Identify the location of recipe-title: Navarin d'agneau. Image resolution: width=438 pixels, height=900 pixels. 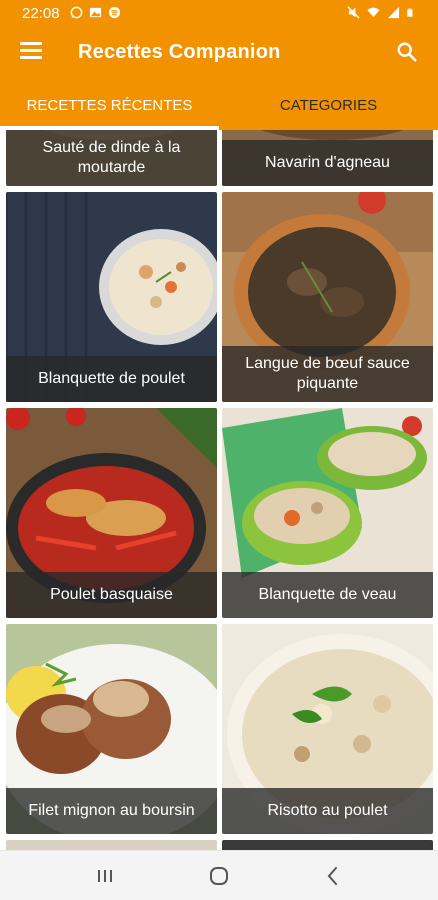
(327, 163).